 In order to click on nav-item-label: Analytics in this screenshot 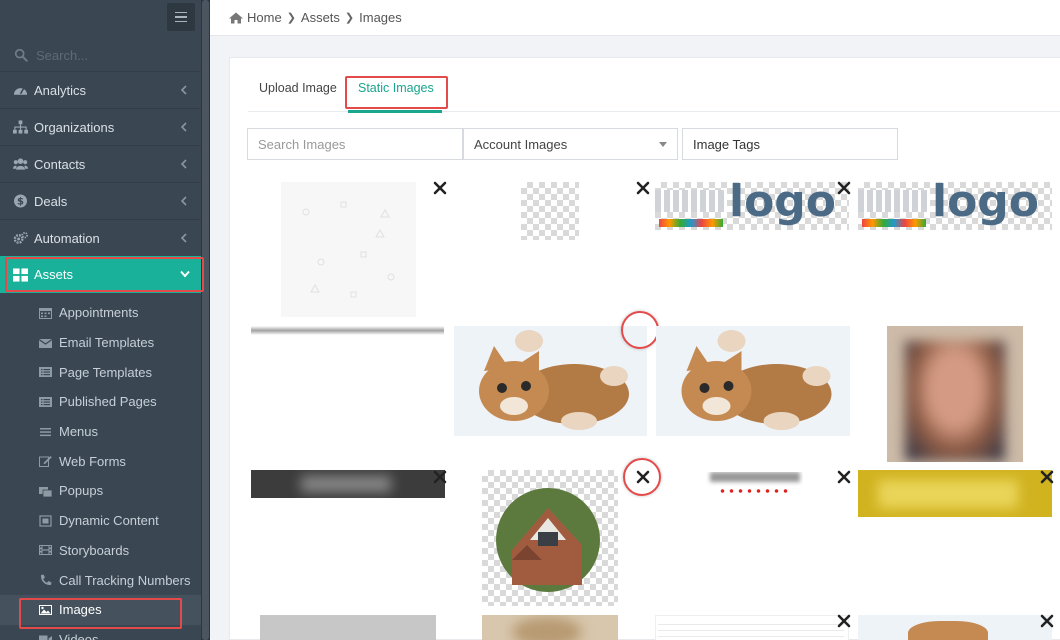, I will do `click(60, 90)`.